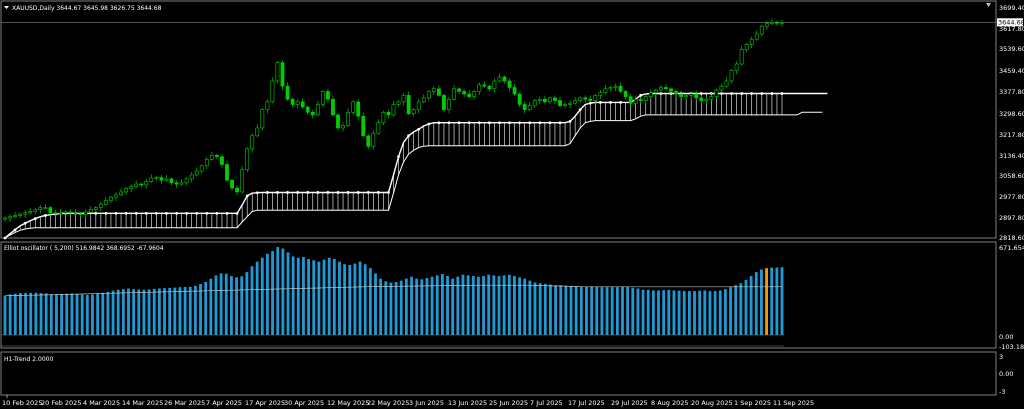 The height and width of the screenshot is (409, 1024). Describe the element at coordinates (1006, 374) in the screenshot. I see `trend-zero-label: 0.00` at that location.